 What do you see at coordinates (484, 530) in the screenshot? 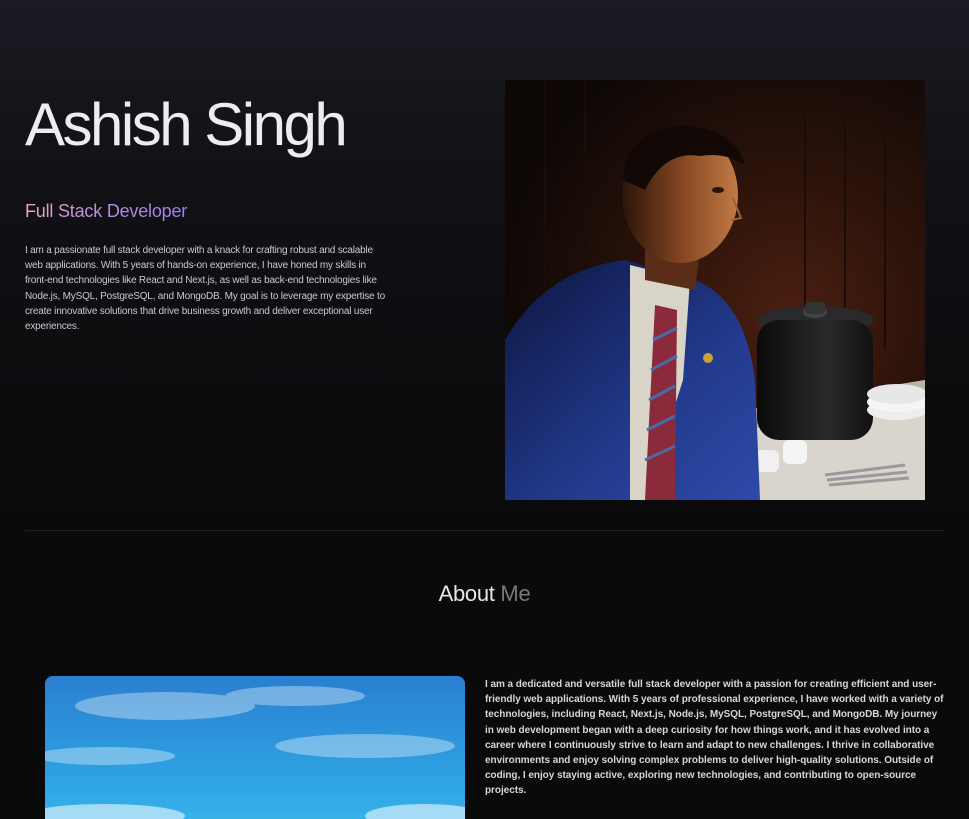
I see `section-divider` at bounding box center [484, 530].